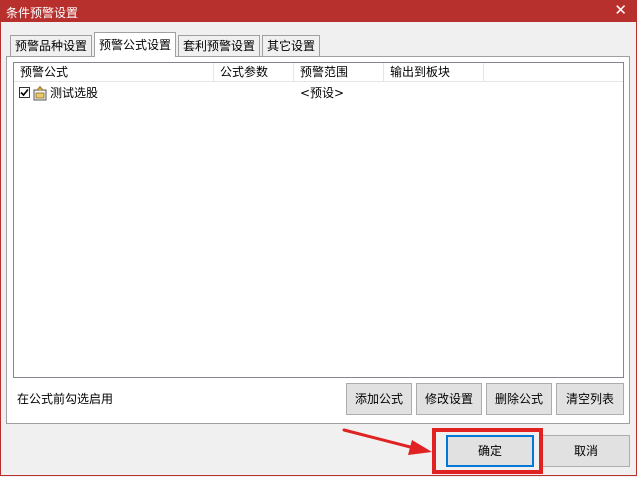 This screenshot has width=637, height=477. I want to click on title-bar: 条件预警设置 ✕, so click(318, 11).